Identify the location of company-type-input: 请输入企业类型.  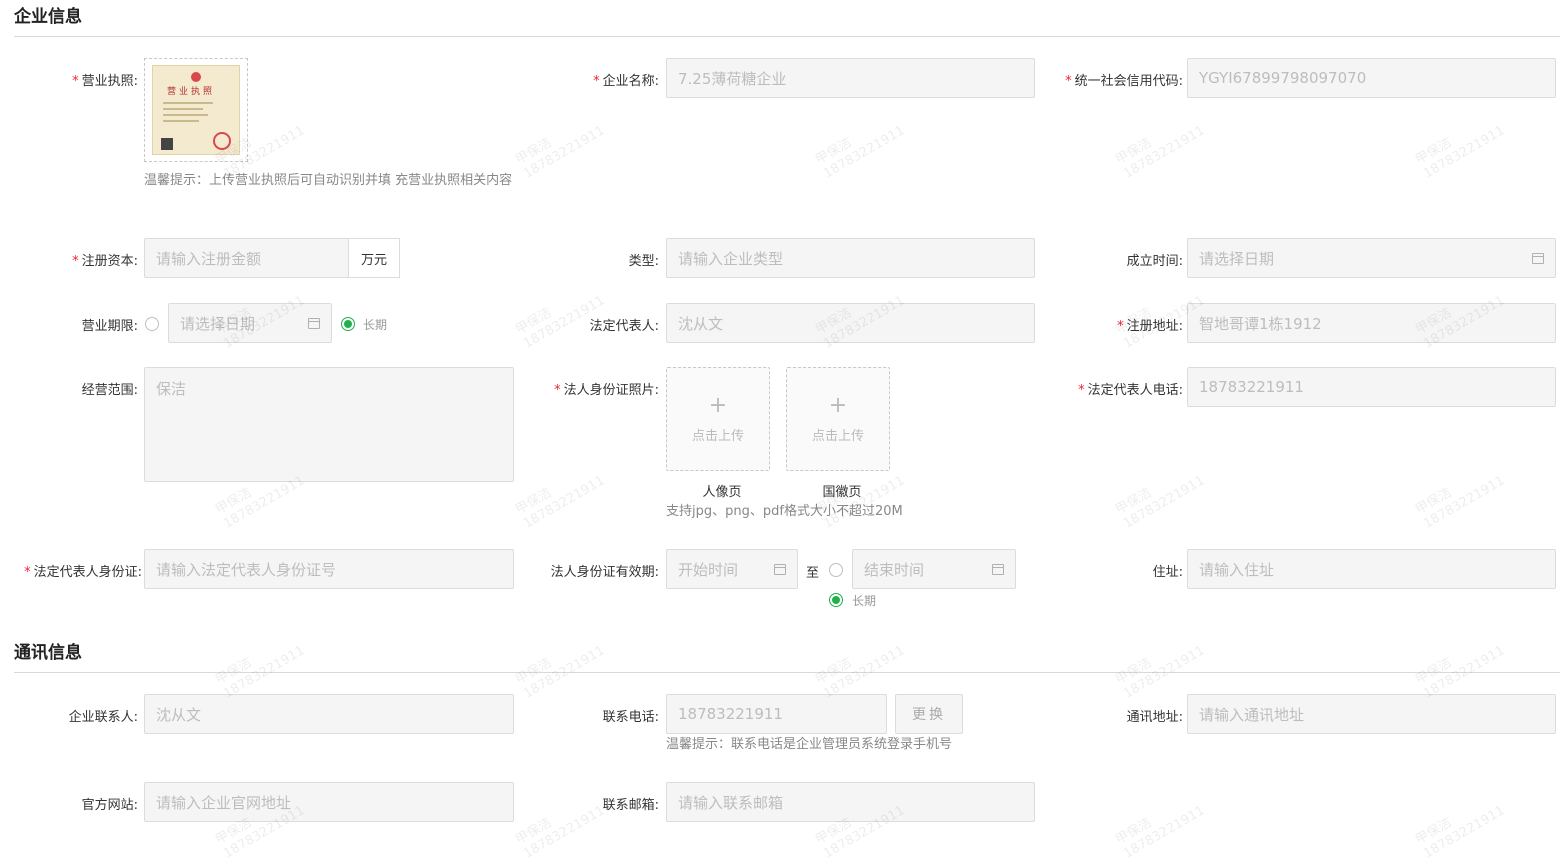
(850, 258).